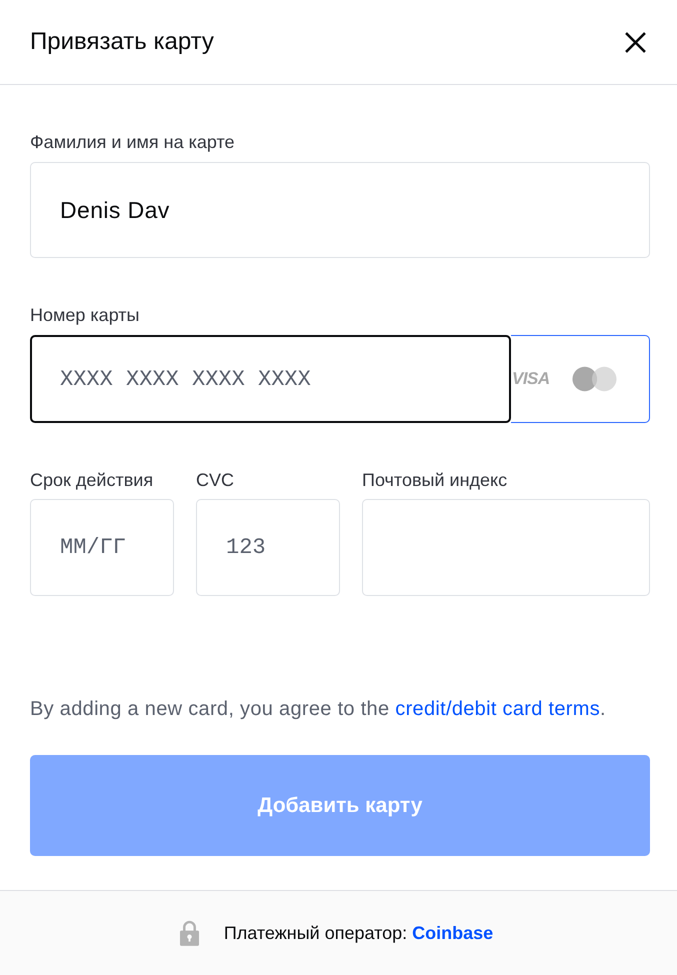 The height and width of the screenshot is (975, 677). I want to click on overlapping-circles-icon, so click(594, 379).